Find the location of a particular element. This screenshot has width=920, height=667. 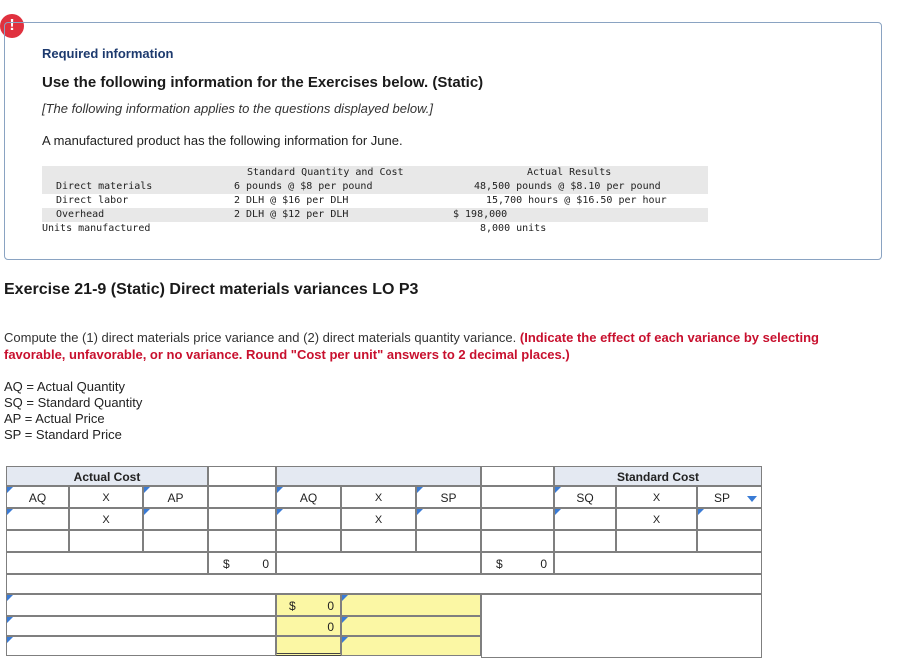

chevron-down-icon is located at coordinates (752, 499).